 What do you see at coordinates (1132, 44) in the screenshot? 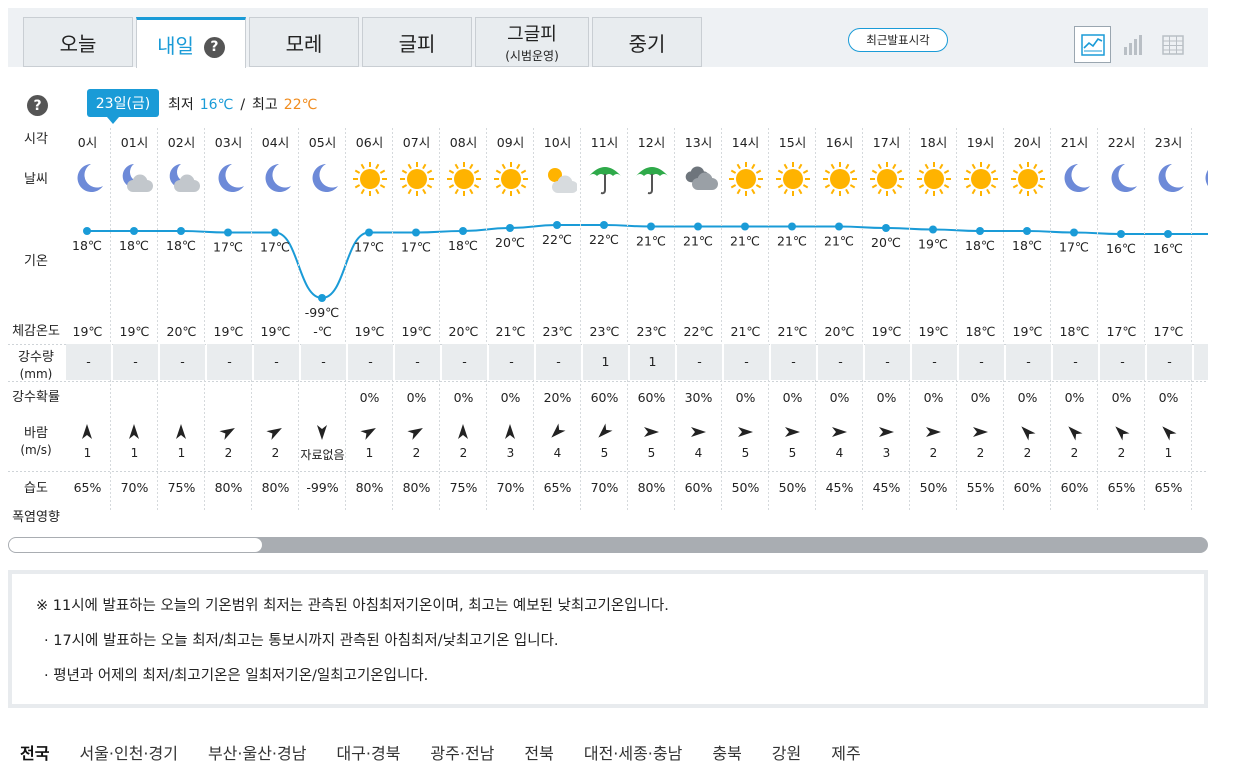
I see `bar-chart-icon` at bounding box center [1132, 44].